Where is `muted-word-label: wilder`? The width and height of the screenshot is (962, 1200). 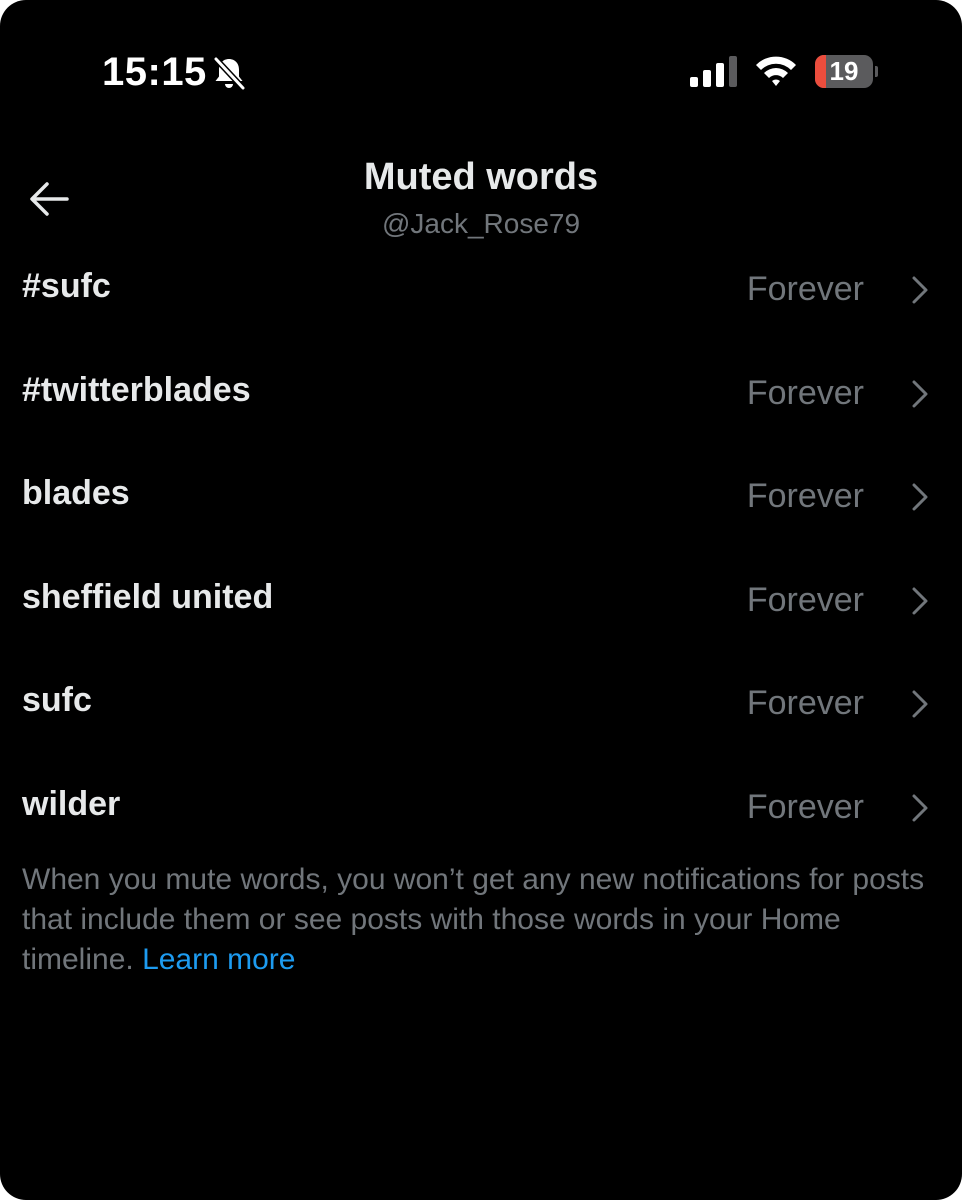
muted-word-label: wilder is located at coordinates (71, 803).